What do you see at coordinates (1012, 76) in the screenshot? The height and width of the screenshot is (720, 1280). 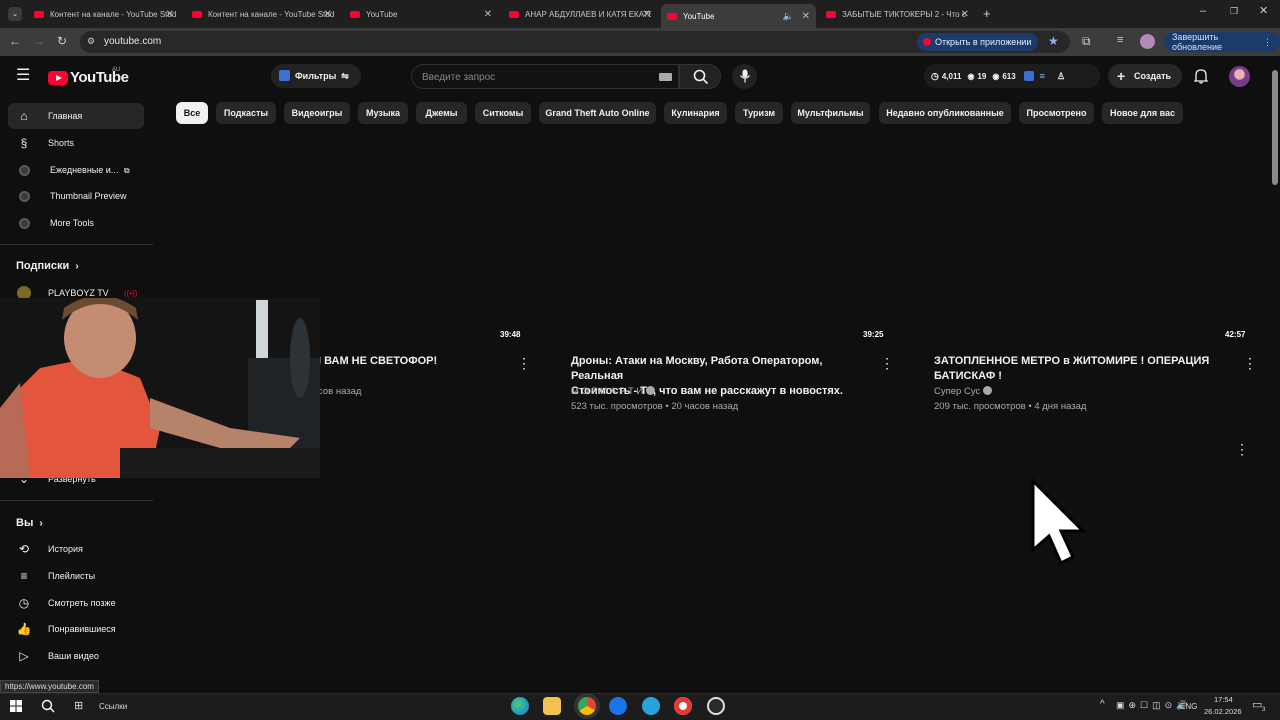 I see `extension-stats-pill: ◷ 4,011 ◉ 19 ◉ 613 ≡ ♙` at bounding box center [1012, 76].